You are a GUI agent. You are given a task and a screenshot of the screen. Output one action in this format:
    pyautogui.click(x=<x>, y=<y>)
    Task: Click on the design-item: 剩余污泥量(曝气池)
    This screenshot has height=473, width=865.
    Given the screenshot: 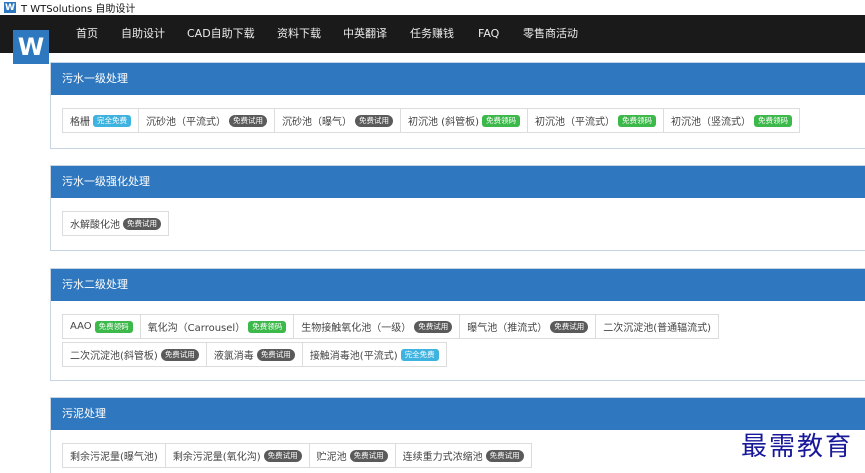 What is the action you would take?
    pyautogui.click(x=114, y=455)
    